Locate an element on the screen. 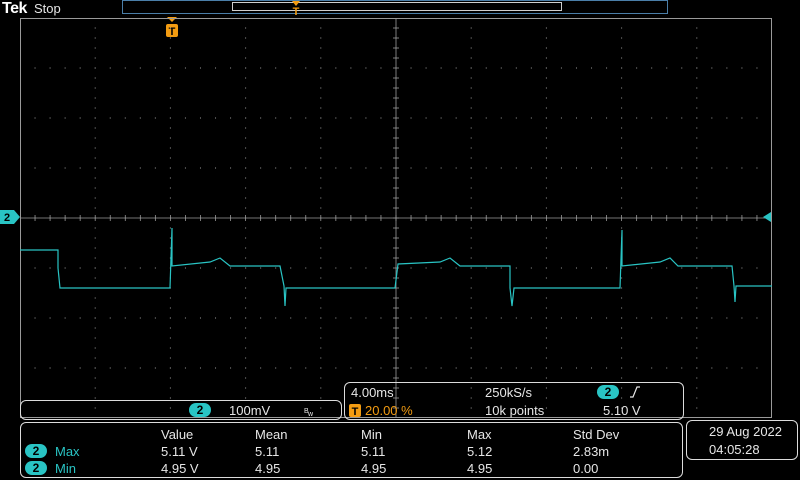  trigger-position-icon: T is located at coordinates (296, 9).